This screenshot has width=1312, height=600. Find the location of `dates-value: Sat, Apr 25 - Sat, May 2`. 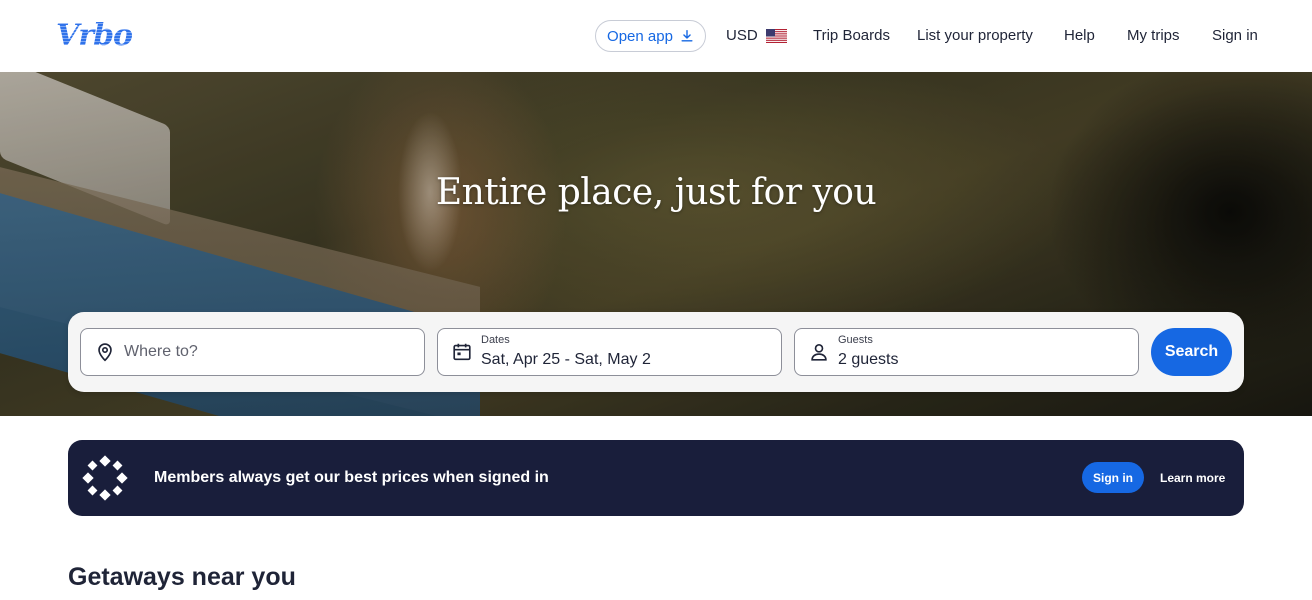

dates-value: Sat, Apr 25 - Sat, May 2 is located at coordinates (566, 360).